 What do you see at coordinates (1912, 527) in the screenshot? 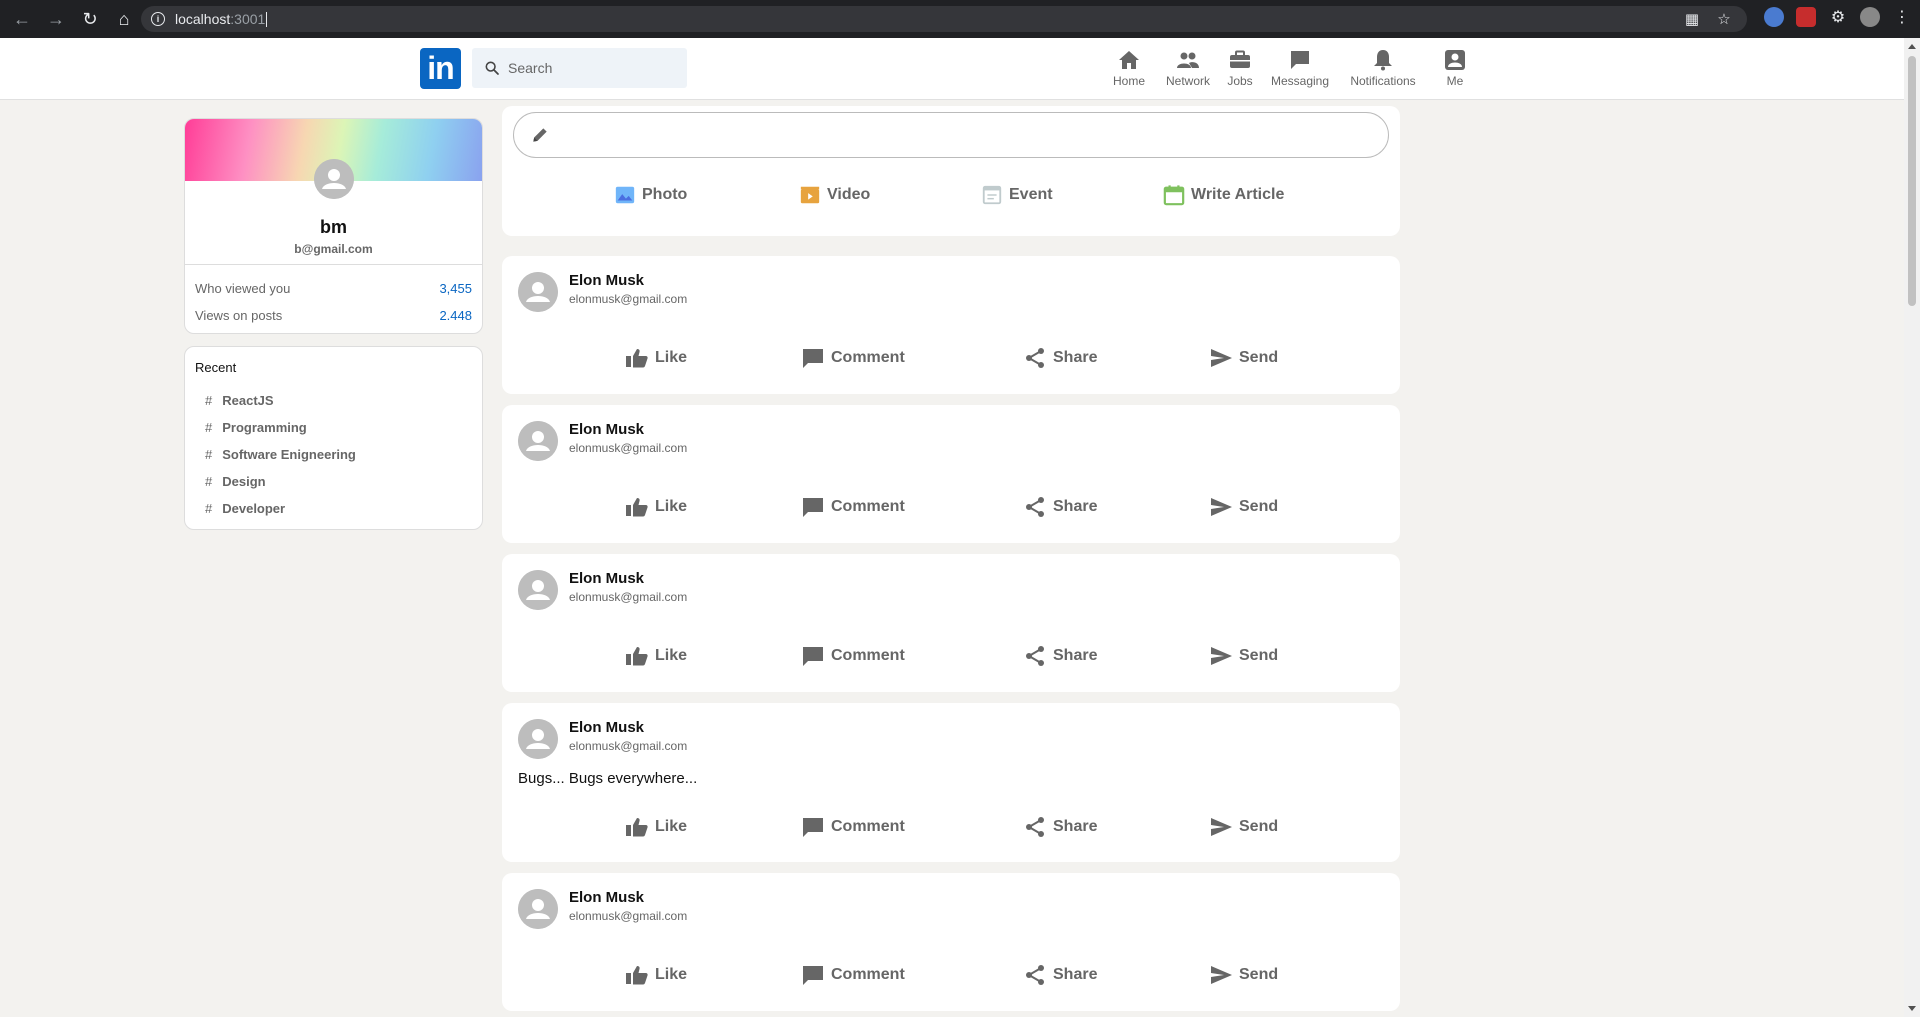
I see `page-scrollbar` at bounding box center [1912, 527].